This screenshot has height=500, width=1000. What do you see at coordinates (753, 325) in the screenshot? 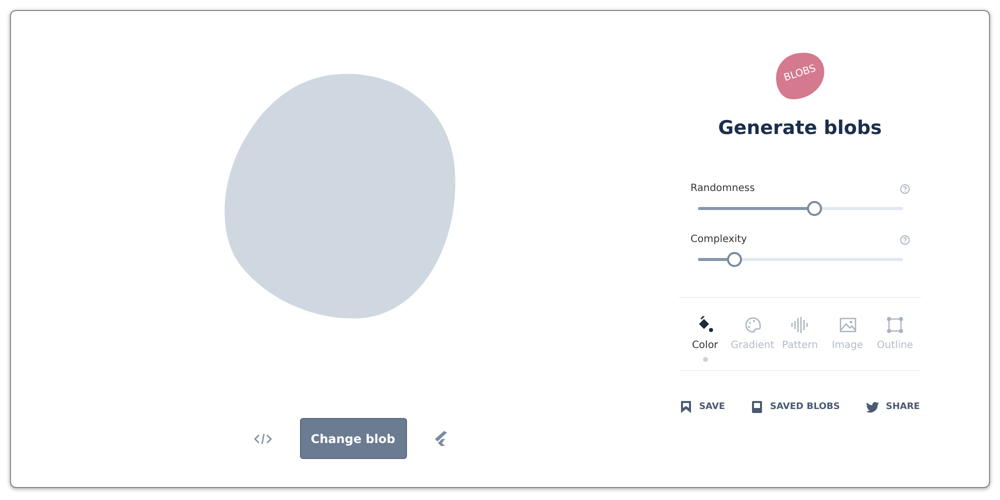
I see `palette-icon` at bounding box center [753, 325].